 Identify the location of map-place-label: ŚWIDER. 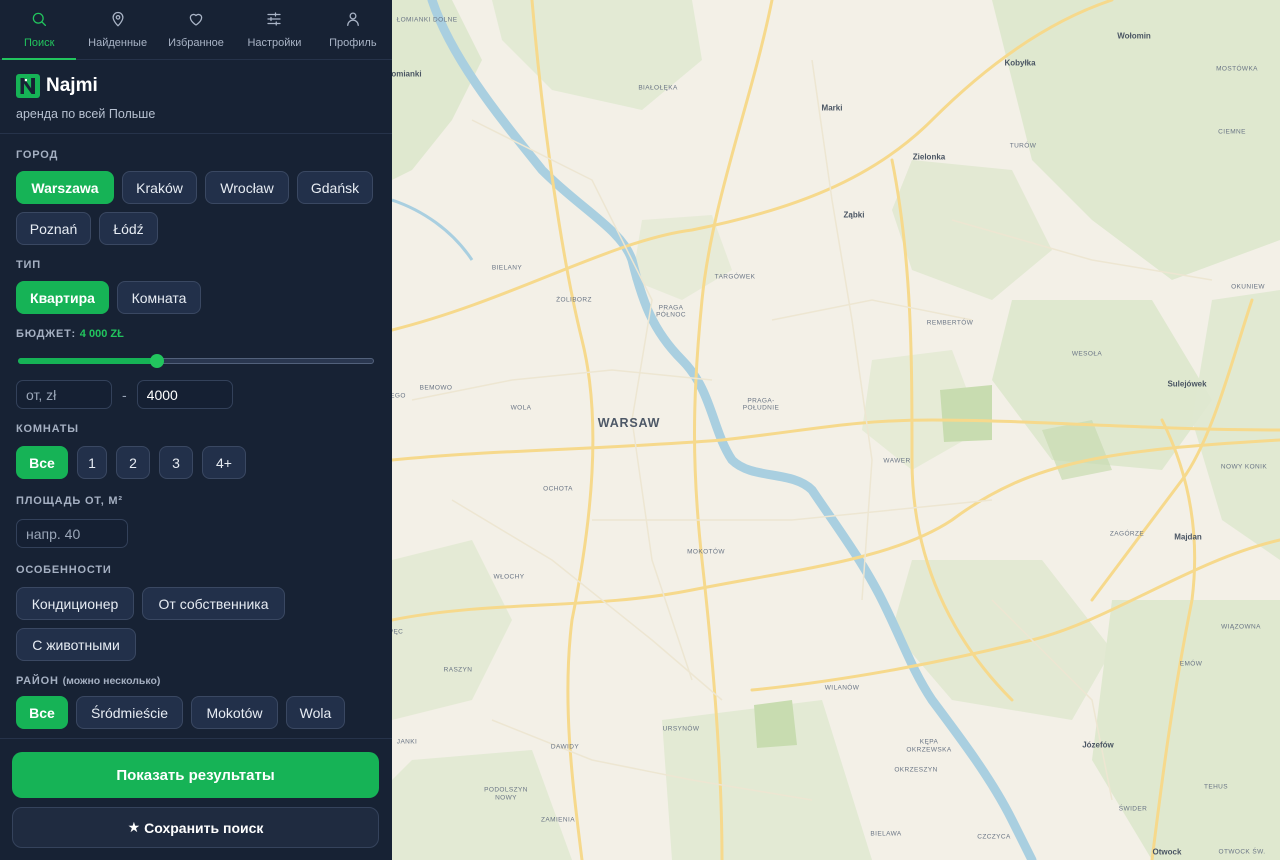
(1133, 809).